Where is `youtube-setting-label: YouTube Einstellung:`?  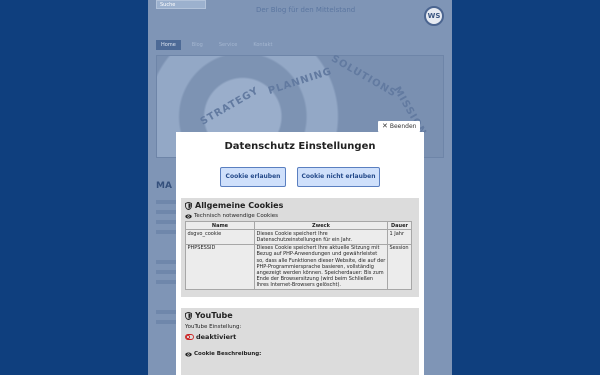
youtube-setting-label: YouTube Einstellung: is located at coordinates (213, 327).